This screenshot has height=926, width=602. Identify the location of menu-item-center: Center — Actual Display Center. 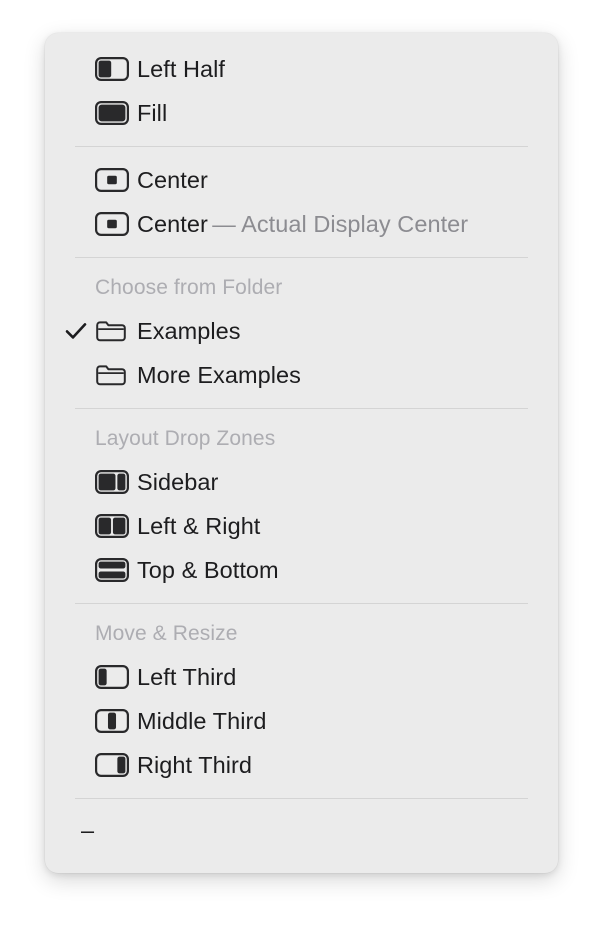
(301, 224).